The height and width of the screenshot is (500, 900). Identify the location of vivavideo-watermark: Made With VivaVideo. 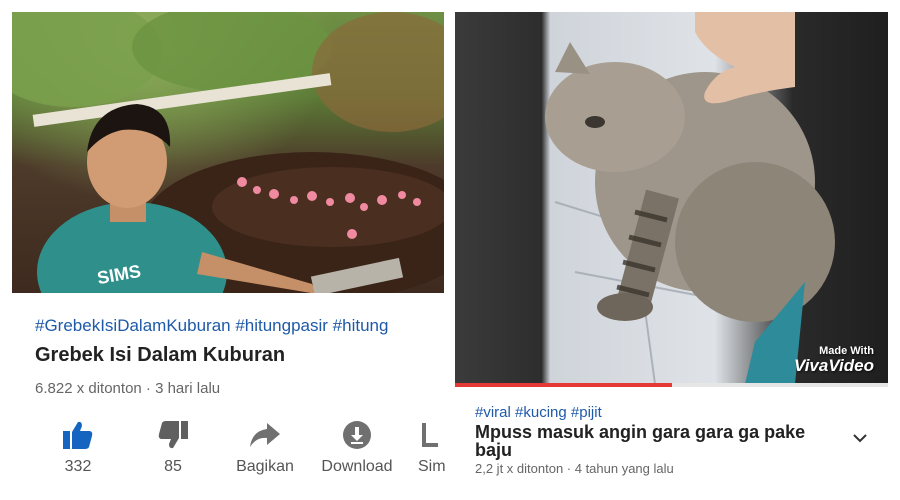
(834, 360).